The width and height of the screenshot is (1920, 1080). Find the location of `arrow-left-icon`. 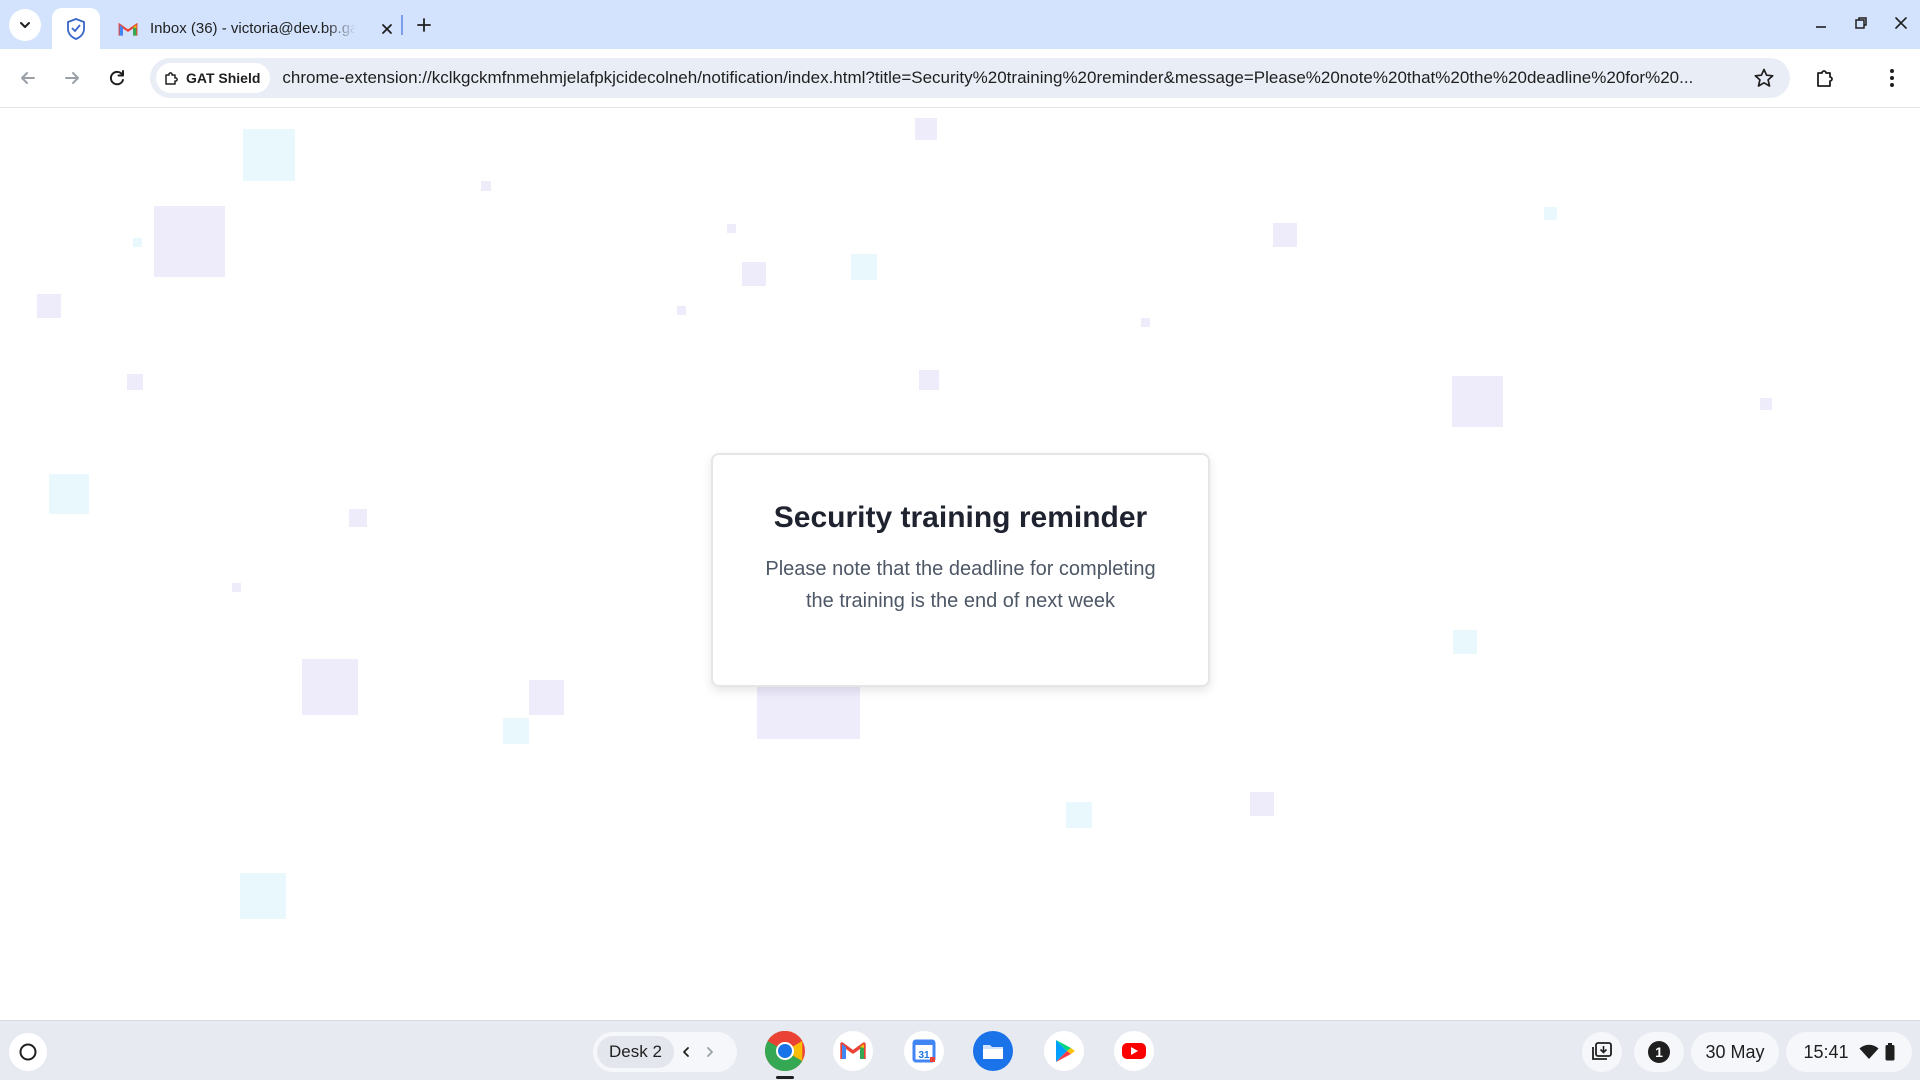

arrow-left-icon is located at coordinates (28, 78).